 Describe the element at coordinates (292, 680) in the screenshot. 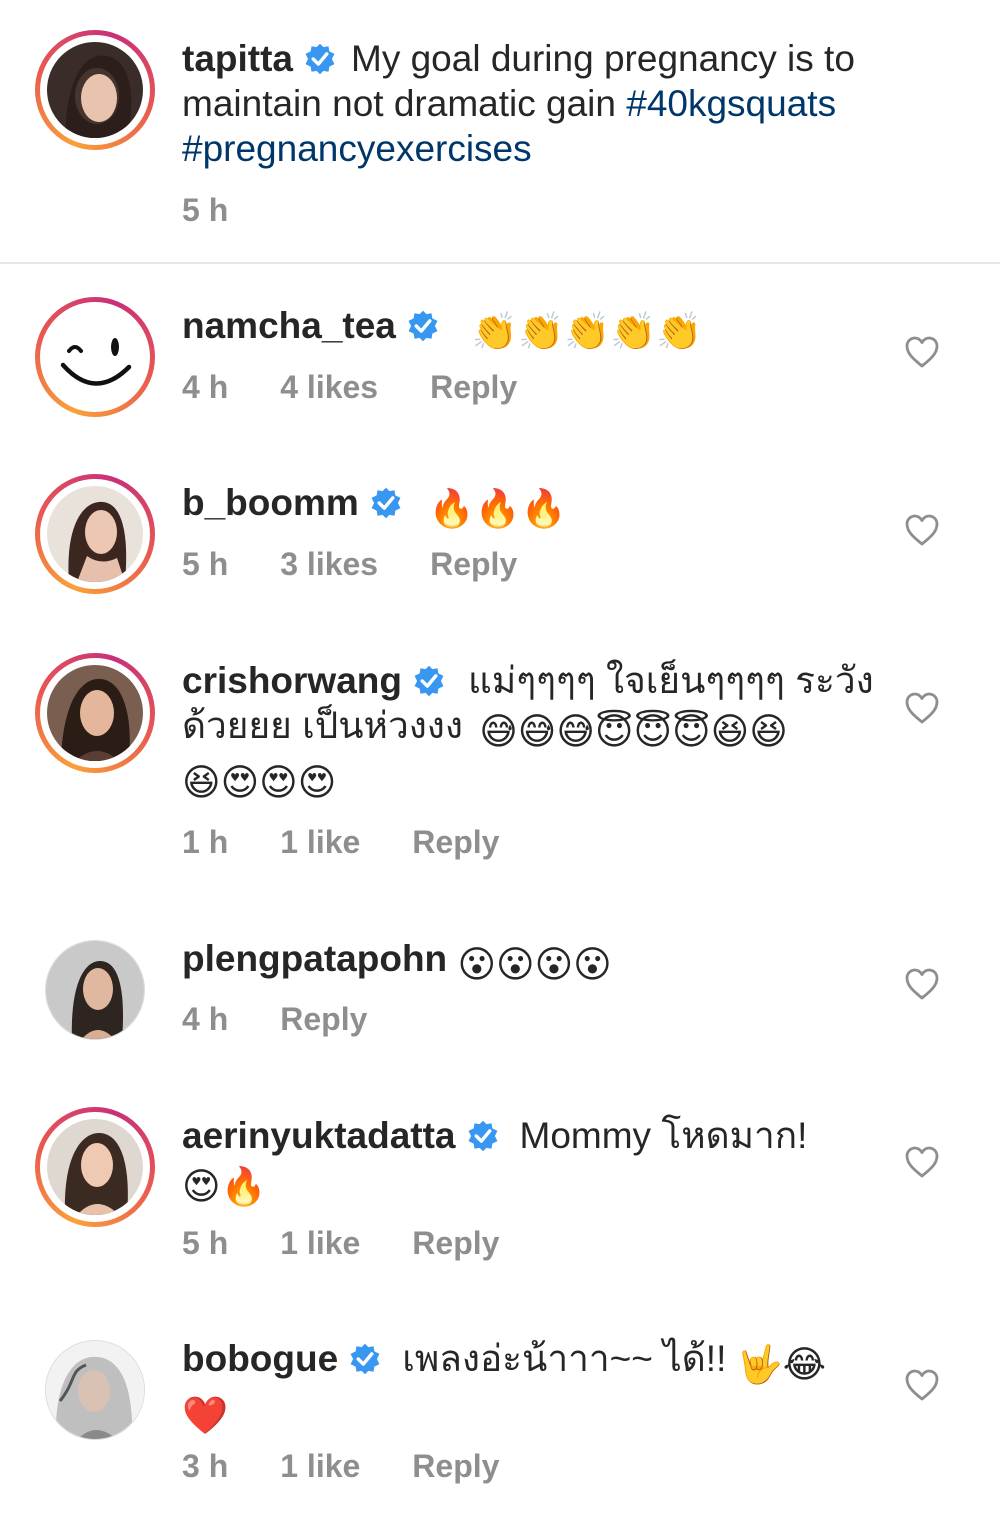

I see `username: crishorwang` at that location.